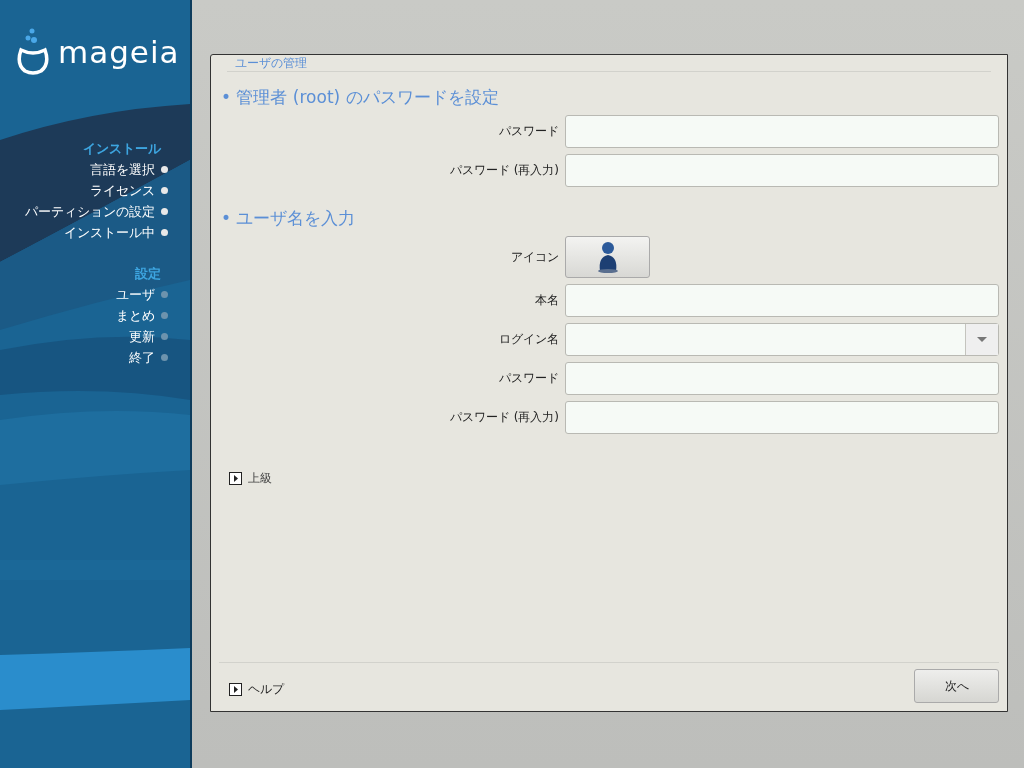 The width and height of the screenshot is (1024, 768). Describe the element at coordinates (122, 170) in the screenshot. I see `step-item: 言語を選択` at that location.